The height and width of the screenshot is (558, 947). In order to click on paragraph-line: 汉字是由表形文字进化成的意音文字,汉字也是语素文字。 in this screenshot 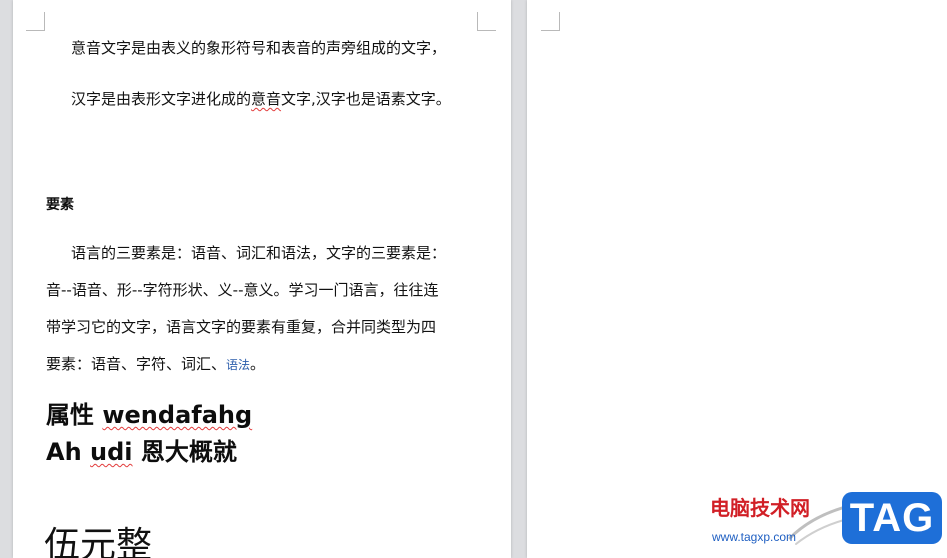, I will do `click(261, 99)`.